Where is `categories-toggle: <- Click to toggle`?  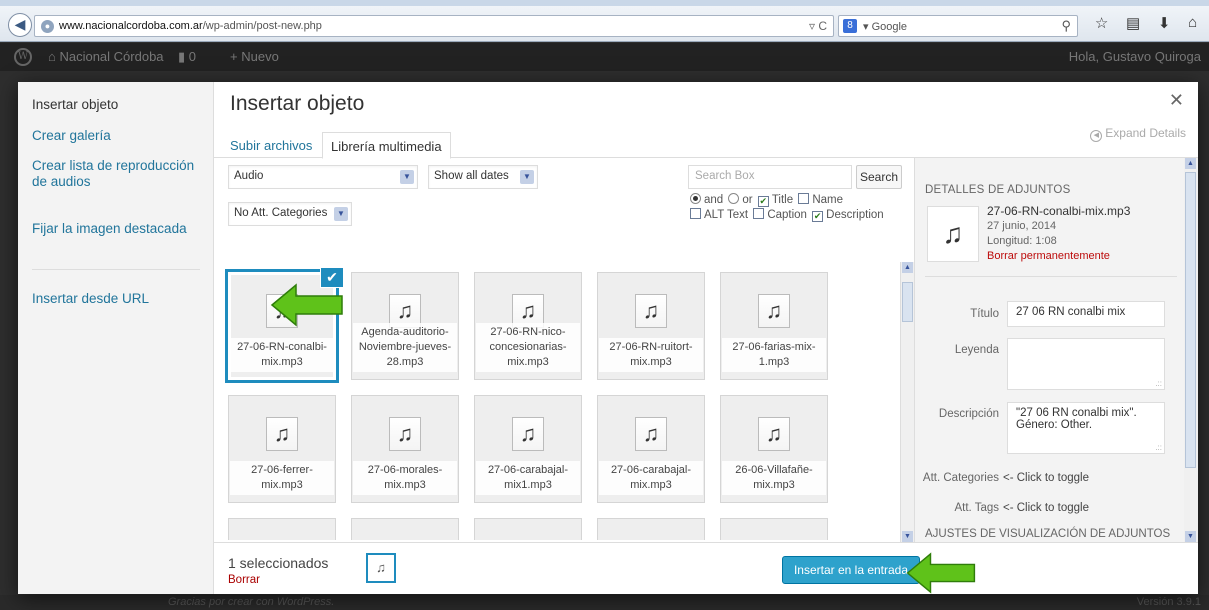 categories-toggle: <- Click to toggle is located at coordinates (1046, 478).